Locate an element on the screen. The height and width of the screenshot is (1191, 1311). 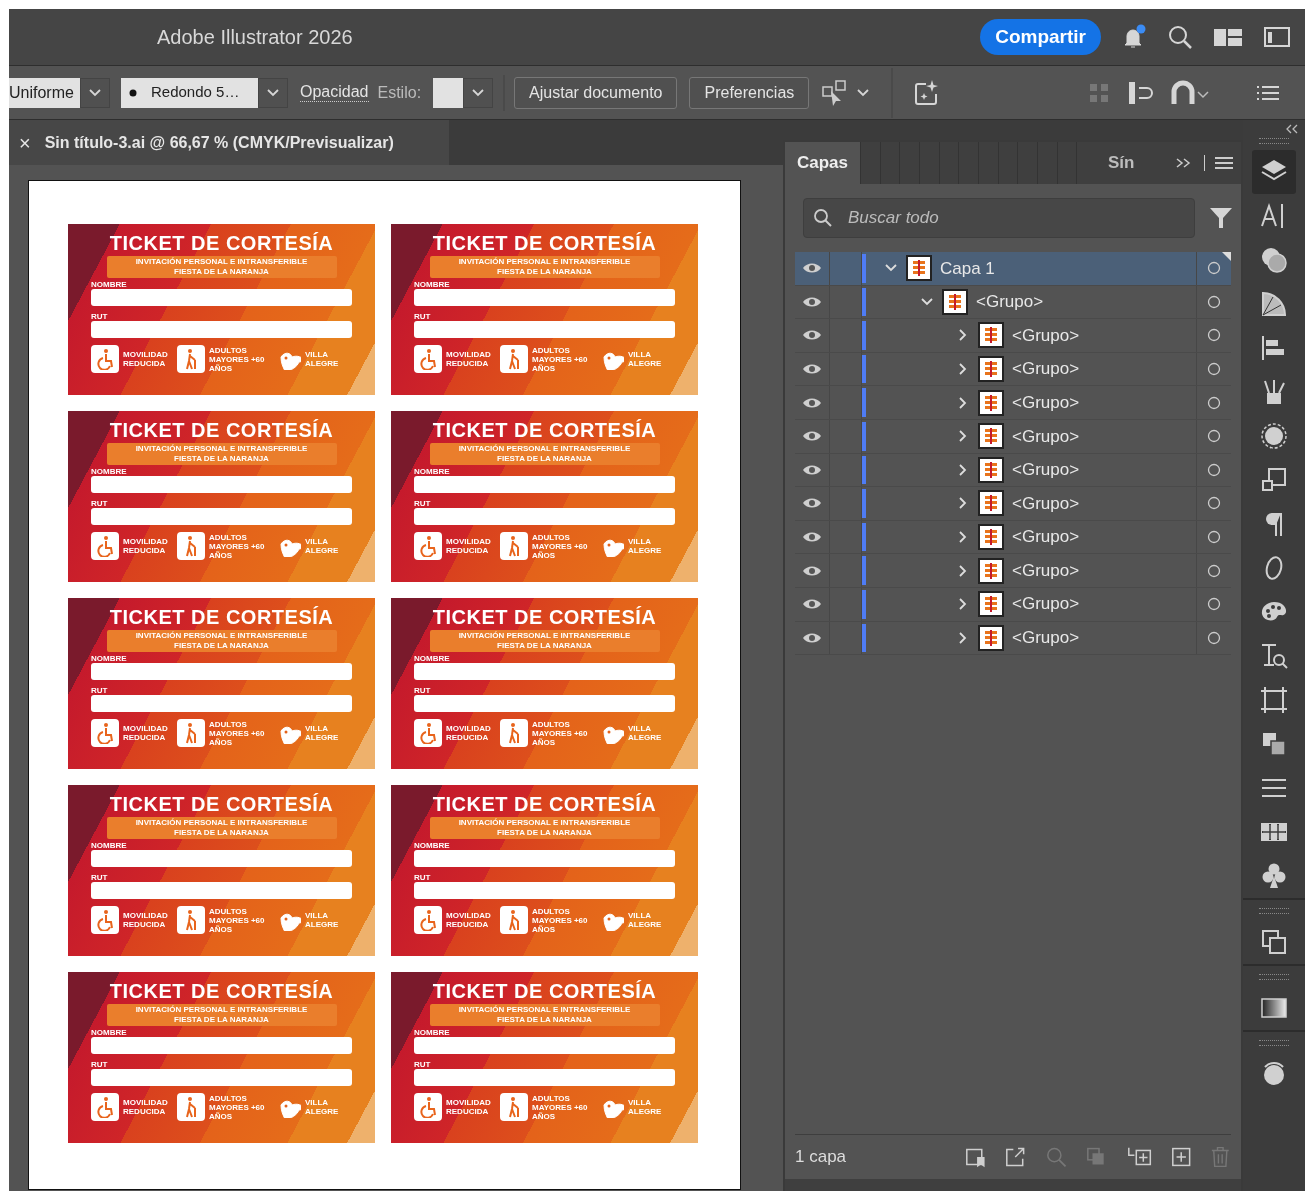
search-icon is located at coordinates (1180, 37).